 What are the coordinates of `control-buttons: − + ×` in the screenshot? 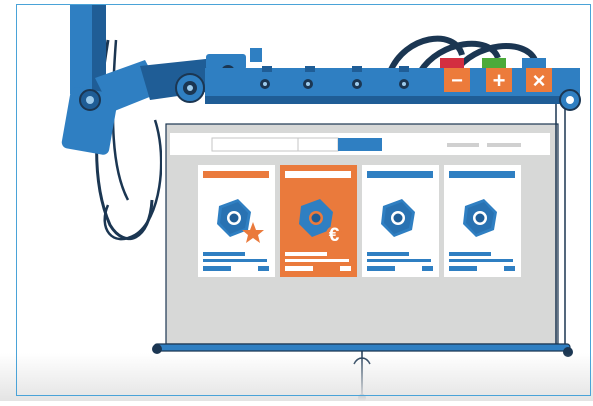 It's located at (496, 75).